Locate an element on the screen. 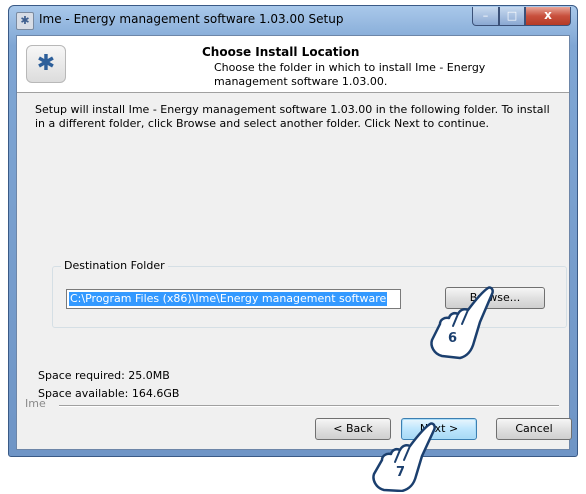 The height and width of the screenshot is (494, 586). close-icon: x is located at coordinates (548, 15).